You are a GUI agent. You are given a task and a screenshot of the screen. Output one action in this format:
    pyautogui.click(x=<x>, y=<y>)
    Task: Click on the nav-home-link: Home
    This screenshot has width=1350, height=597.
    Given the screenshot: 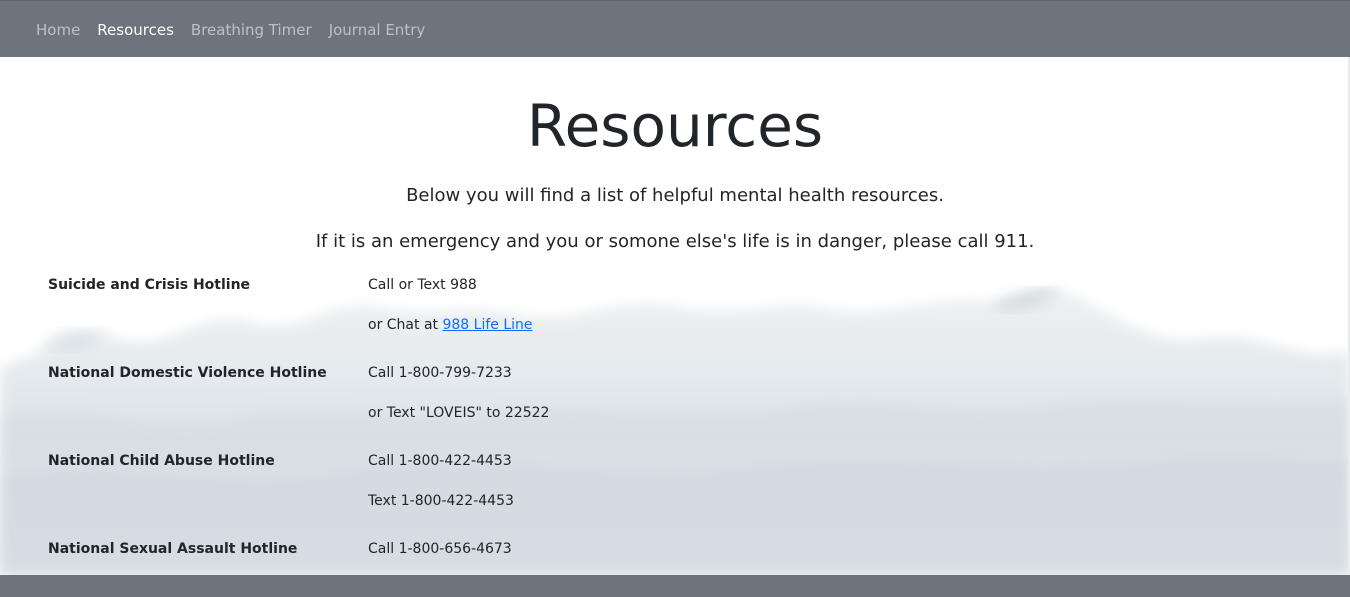 What is the action you would take?
    pyautogui.click(x=58, y=30)
    